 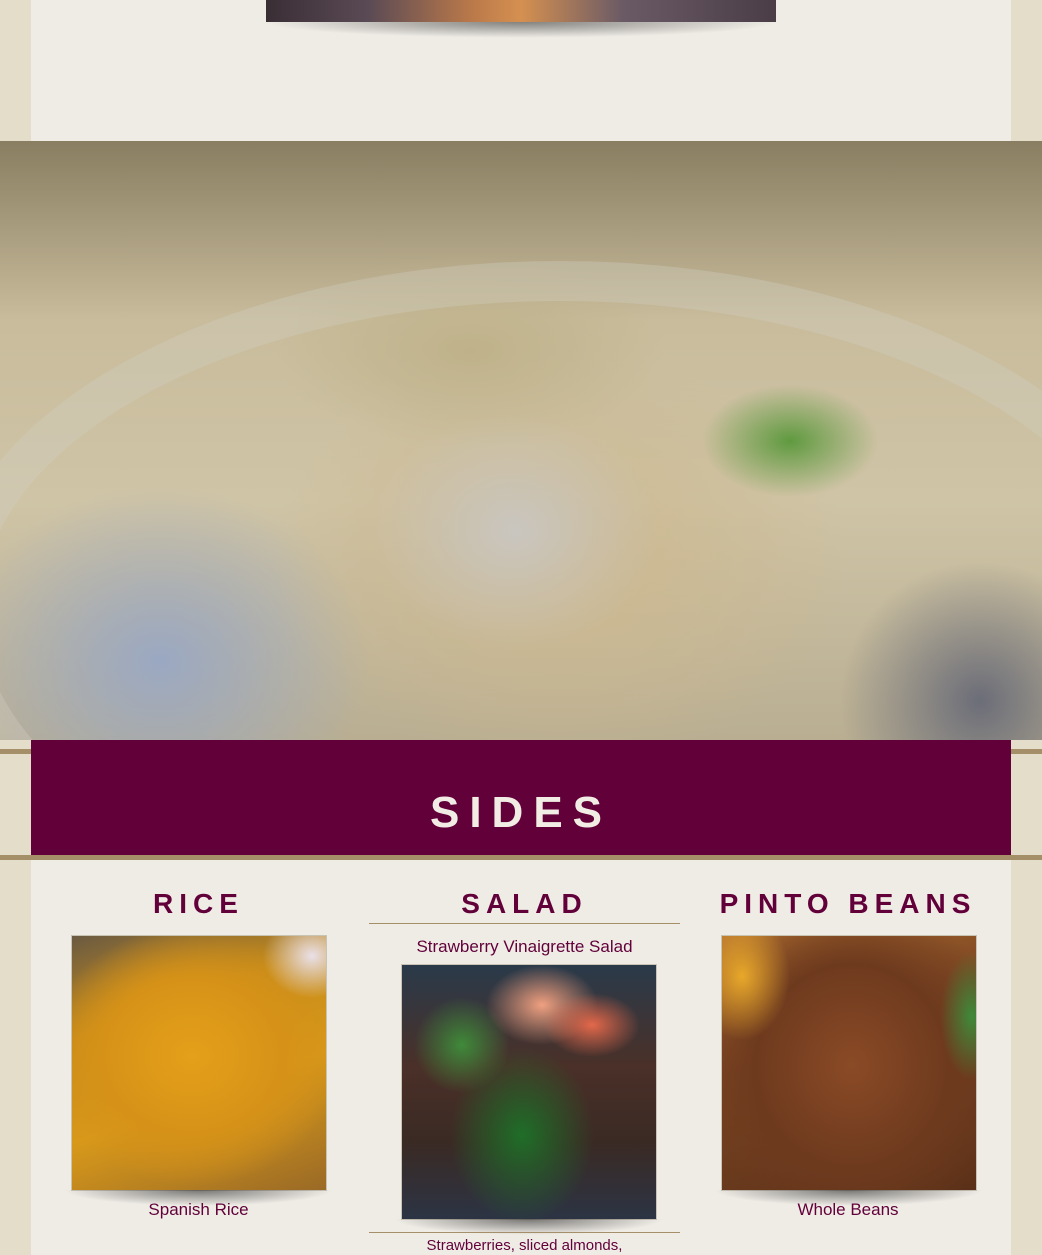 What do you see at coordinates (521, 30) in the screenshot?
I see `top-photo-shadow` at bounding box center [521, 30].